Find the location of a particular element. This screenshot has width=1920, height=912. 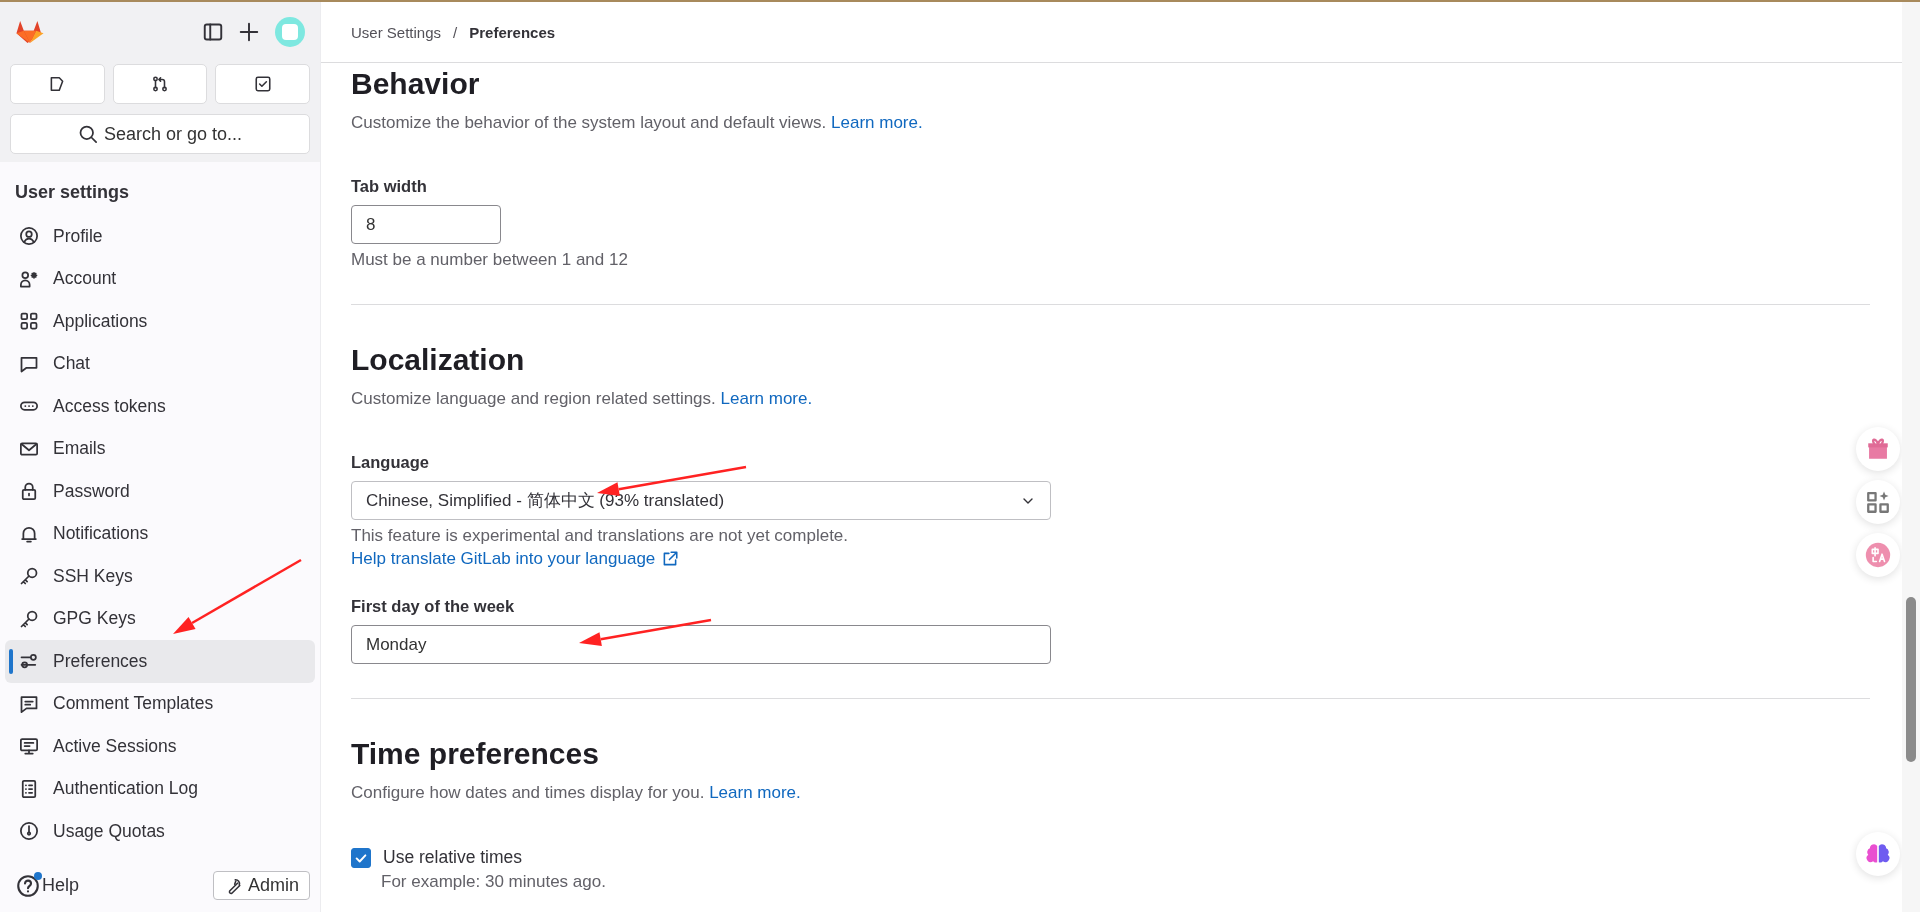

comment-icon is located at coordinates (29, 703).